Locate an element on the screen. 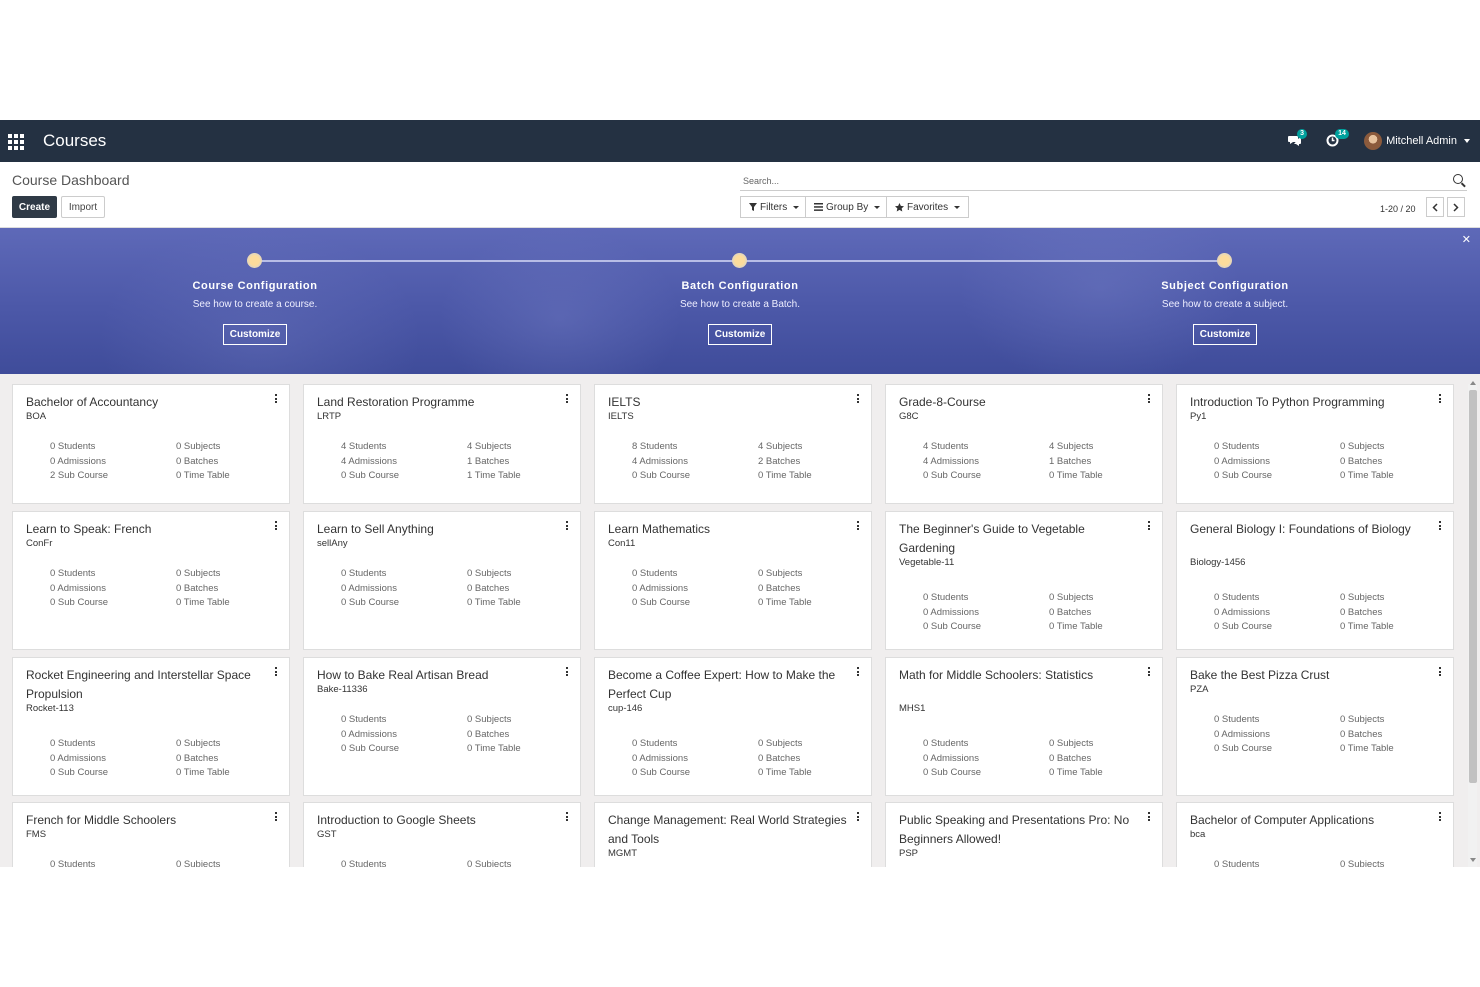 The width and height of the screenshot is (1480, 987). customize-course-button: Customize is located at coordinates (255, 334).